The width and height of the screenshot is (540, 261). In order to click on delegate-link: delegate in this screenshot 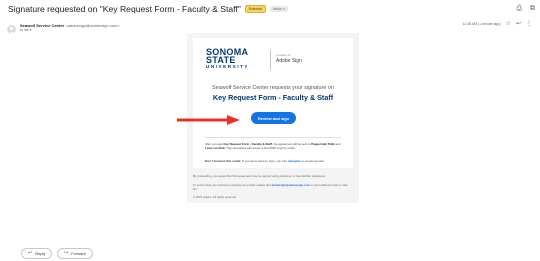, I will do `click(294, 161)`.